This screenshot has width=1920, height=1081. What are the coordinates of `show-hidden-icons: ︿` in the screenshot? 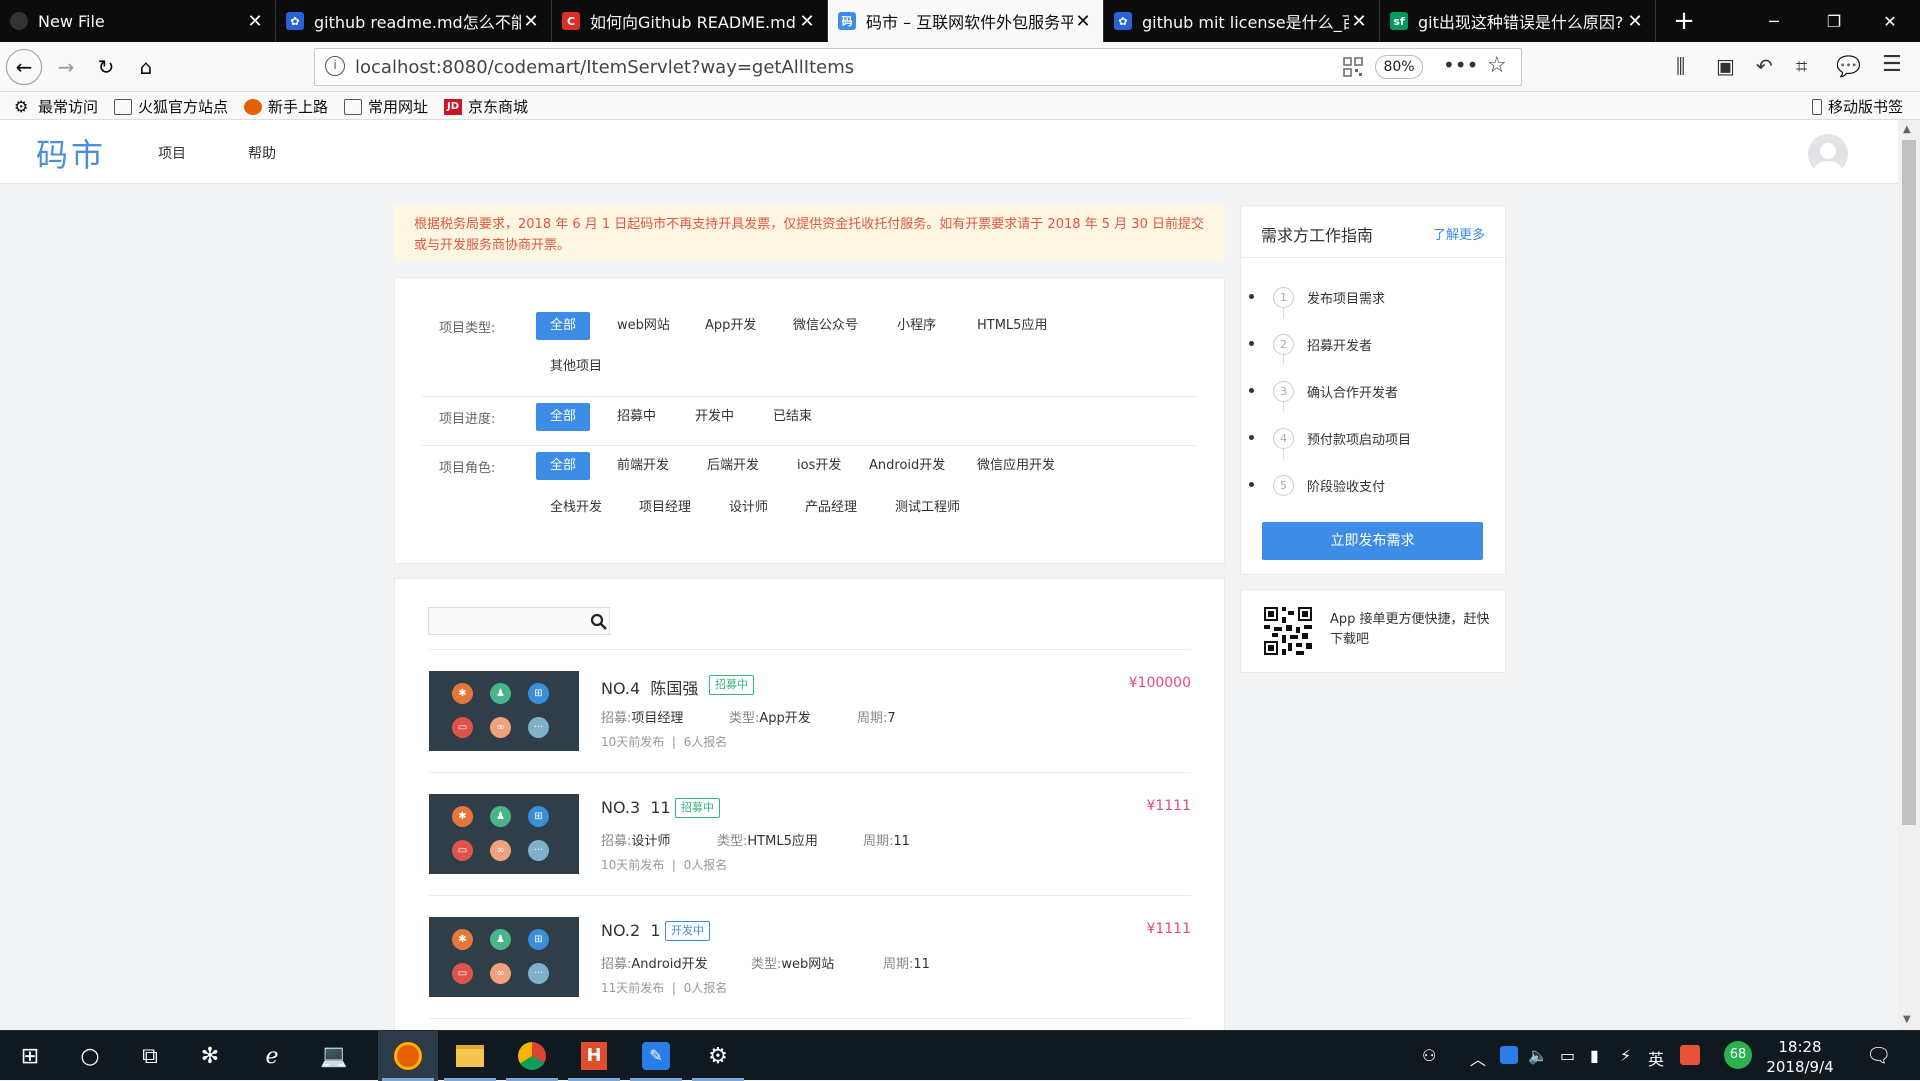 It's located at (1478, 1058).